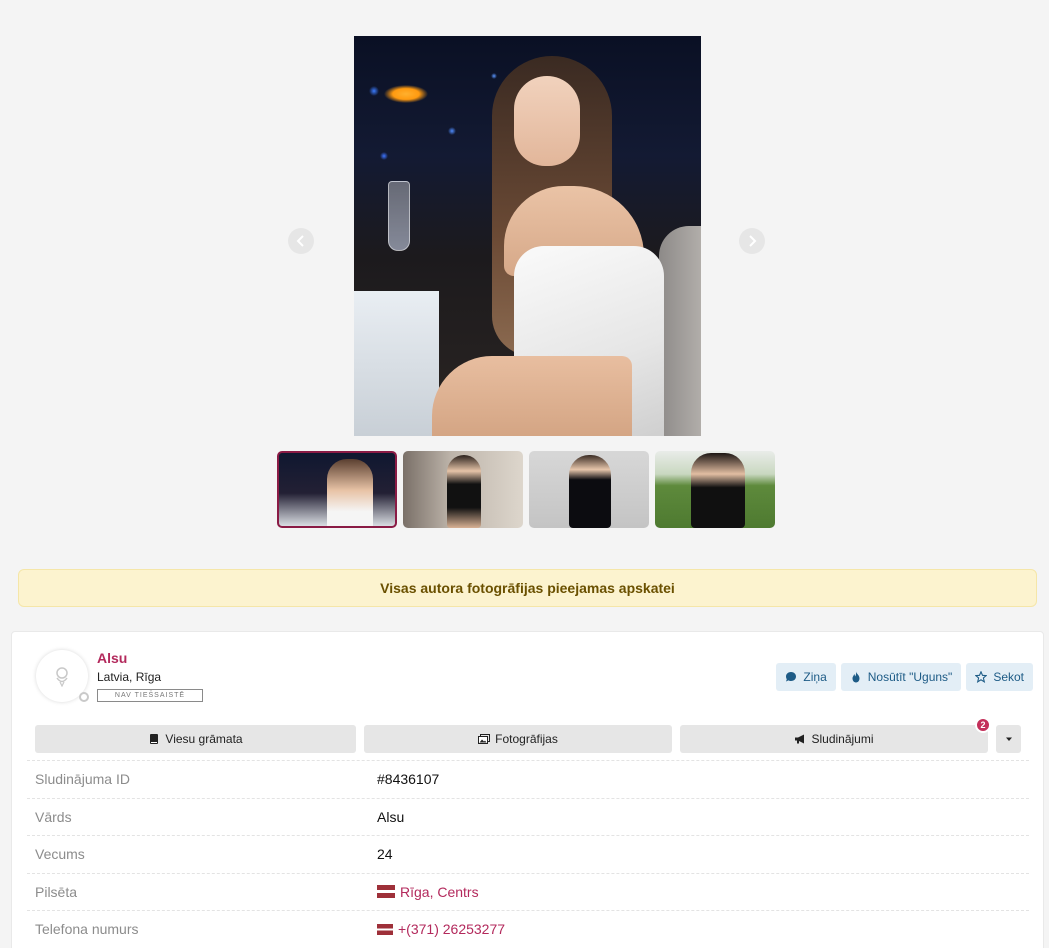 This screenshot has width=1049, height=948. I want to click on tab-guestbook-label: Viesu grāmata, so click(204, 739).